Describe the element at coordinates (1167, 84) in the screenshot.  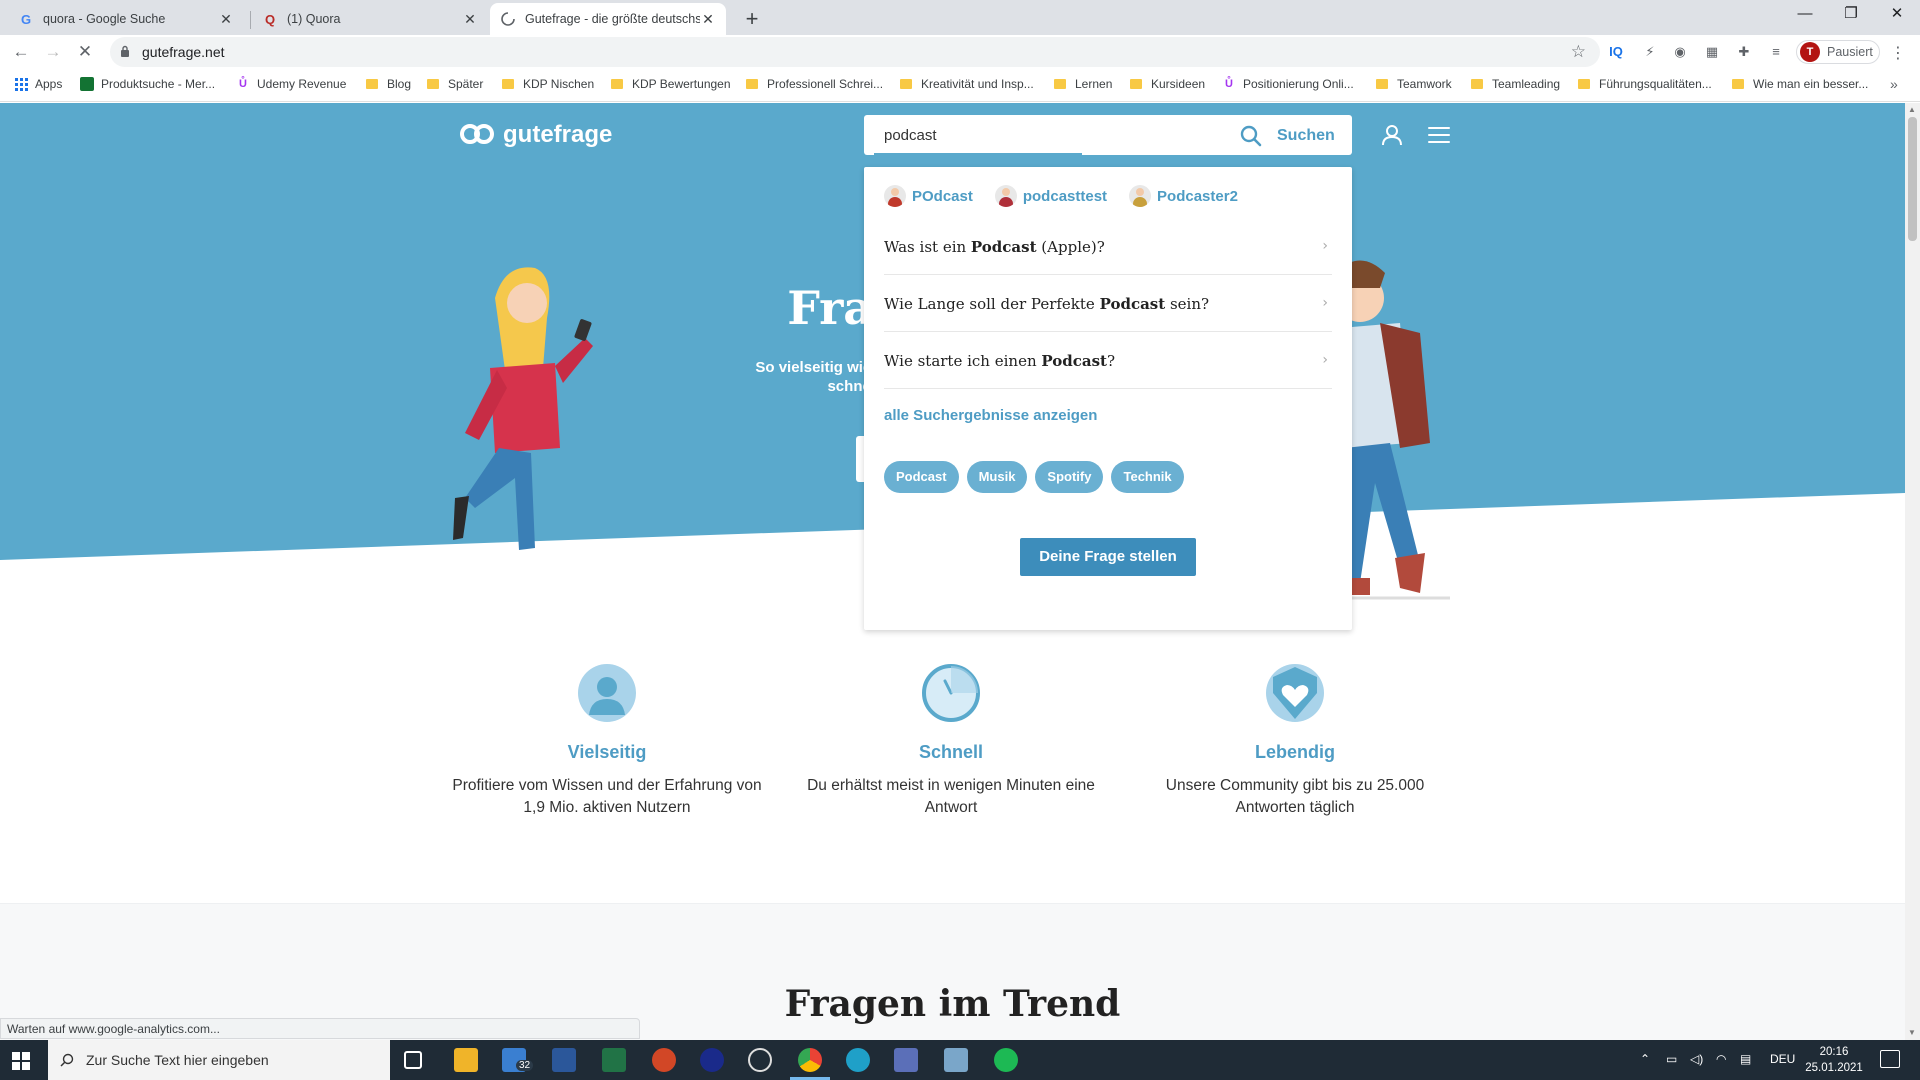
I see `bookmark-item: Kursideen` at that location.